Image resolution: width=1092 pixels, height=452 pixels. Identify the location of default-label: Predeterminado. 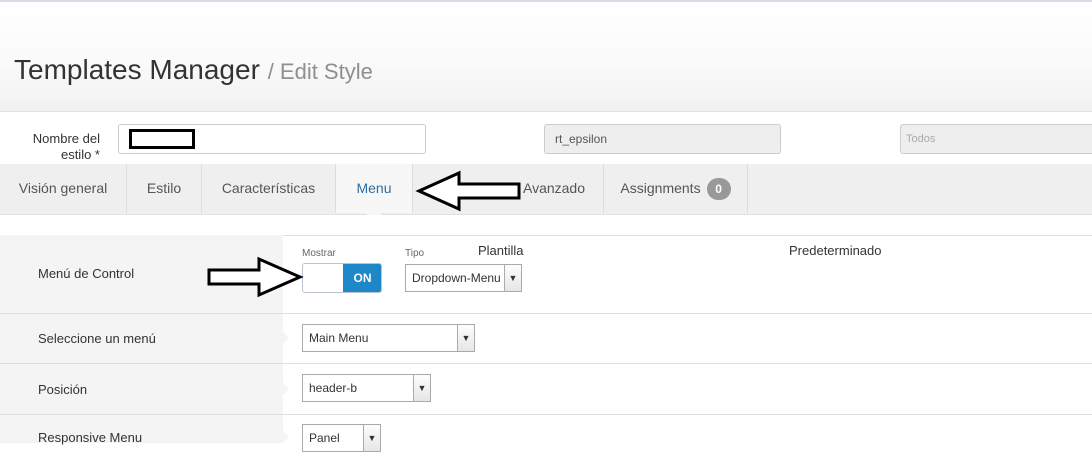
(835, 250).